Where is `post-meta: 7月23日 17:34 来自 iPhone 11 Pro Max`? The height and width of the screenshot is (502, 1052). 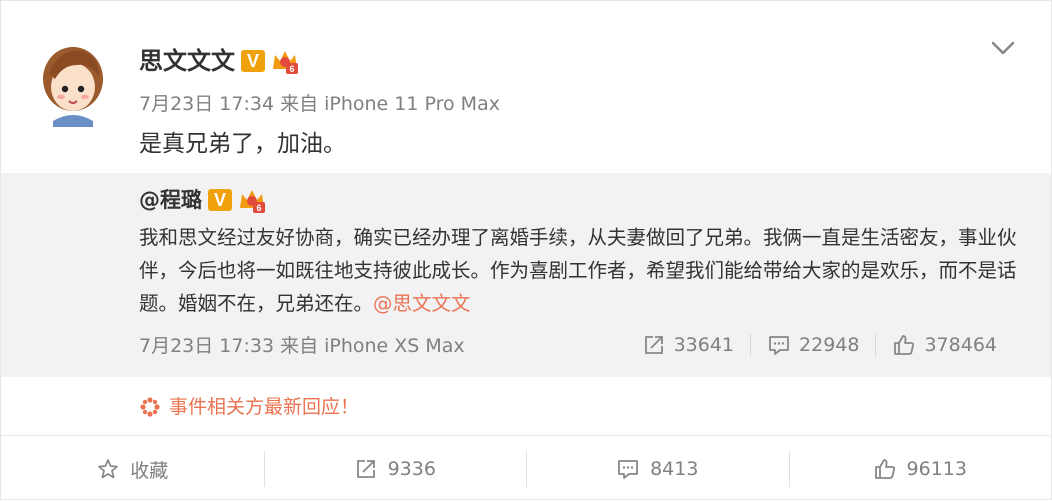 post-meta: 7月23日 17:34 来自 iPhone 11 Pro Max is located at coordinates (319, 104).